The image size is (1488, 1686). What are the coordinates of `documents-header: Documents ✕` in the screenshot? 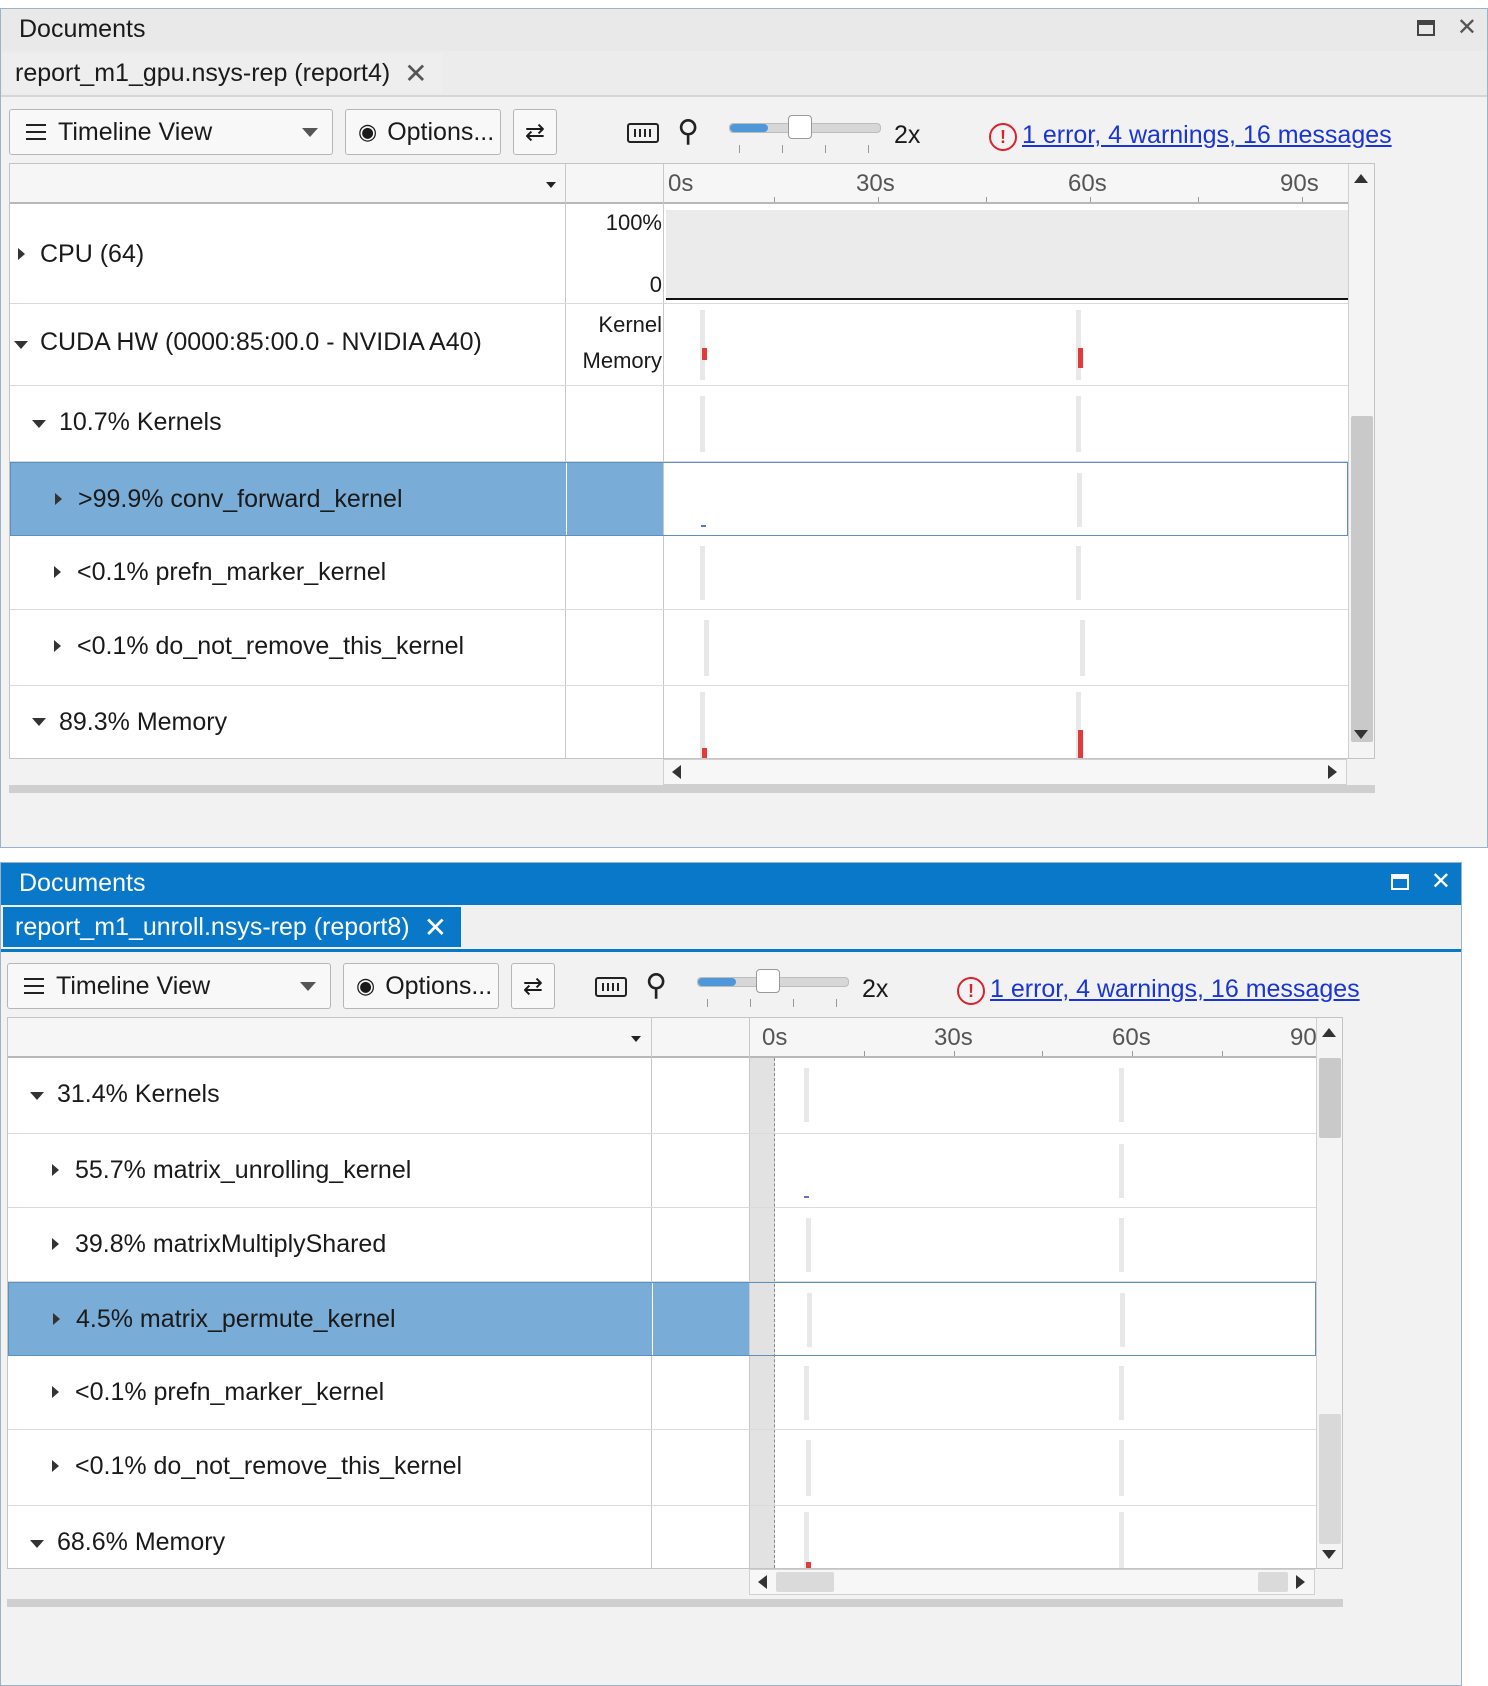 It's located at (731, 884).